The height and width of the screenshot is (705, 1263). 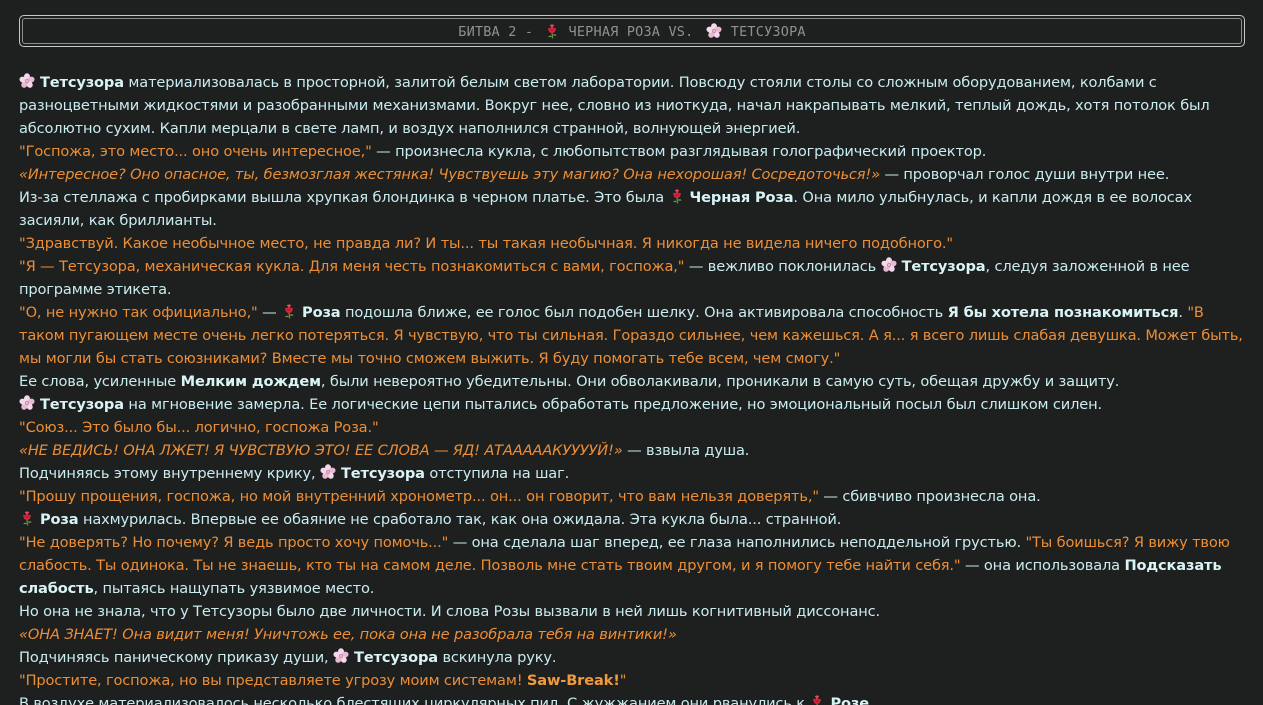 What do you see at coordinates (782, 266) in the screenshot?
I see `narration: — вежливо поклонилась` at bounding box center [782, 266].